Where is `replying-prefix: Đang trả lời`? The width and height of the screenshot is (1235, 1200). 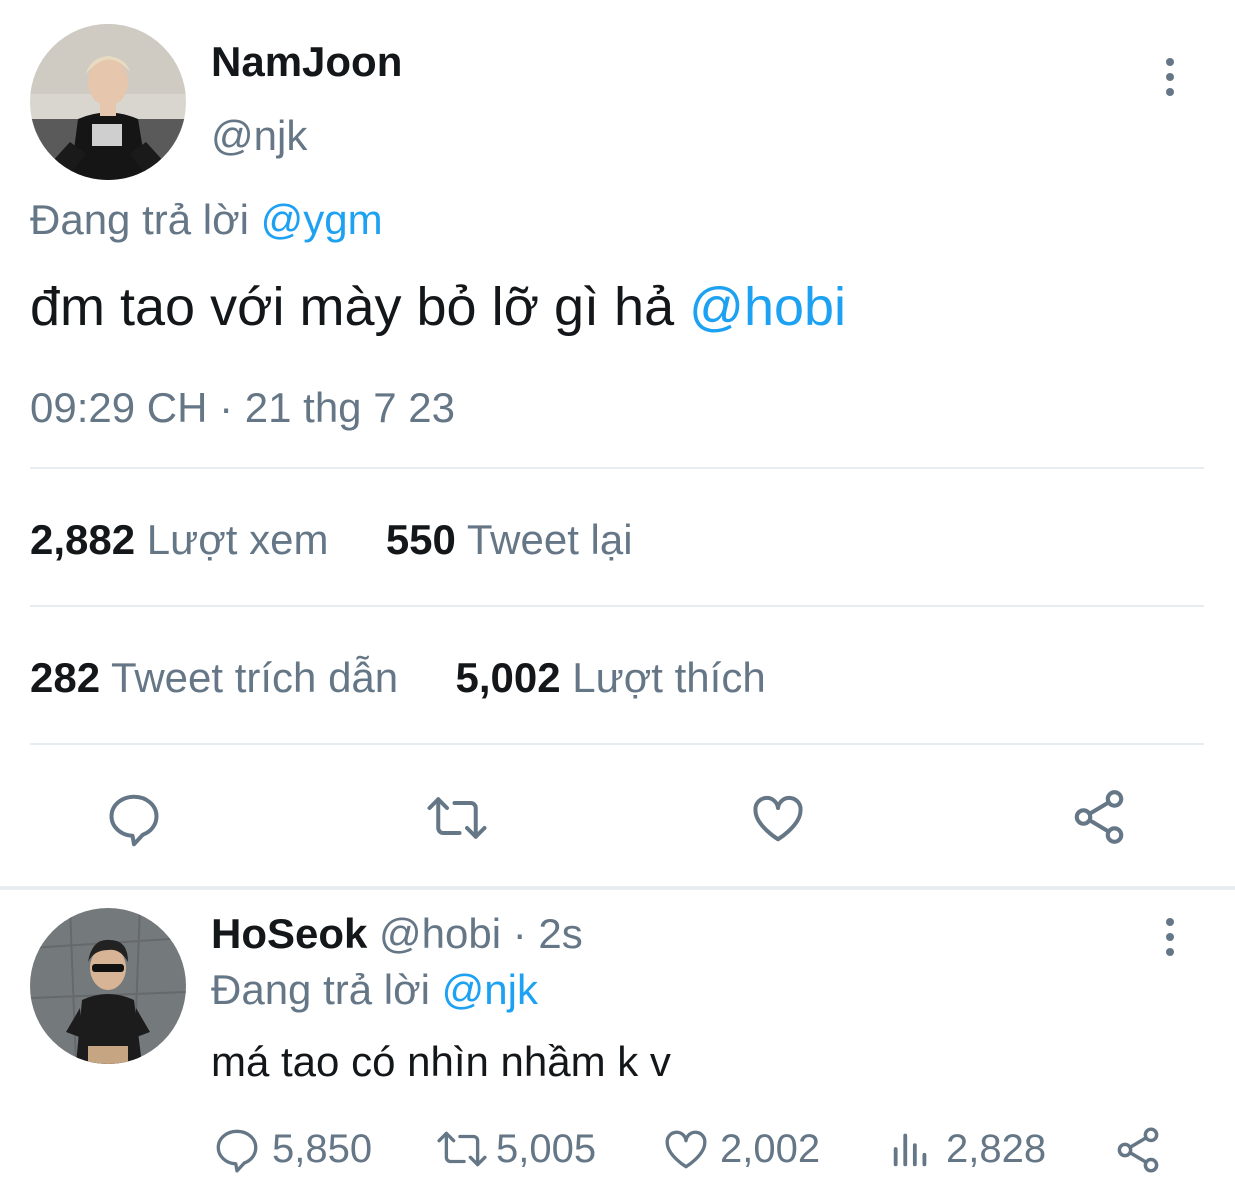 replying-prefix: Đang trả lời is located at coordinates (139, 219).